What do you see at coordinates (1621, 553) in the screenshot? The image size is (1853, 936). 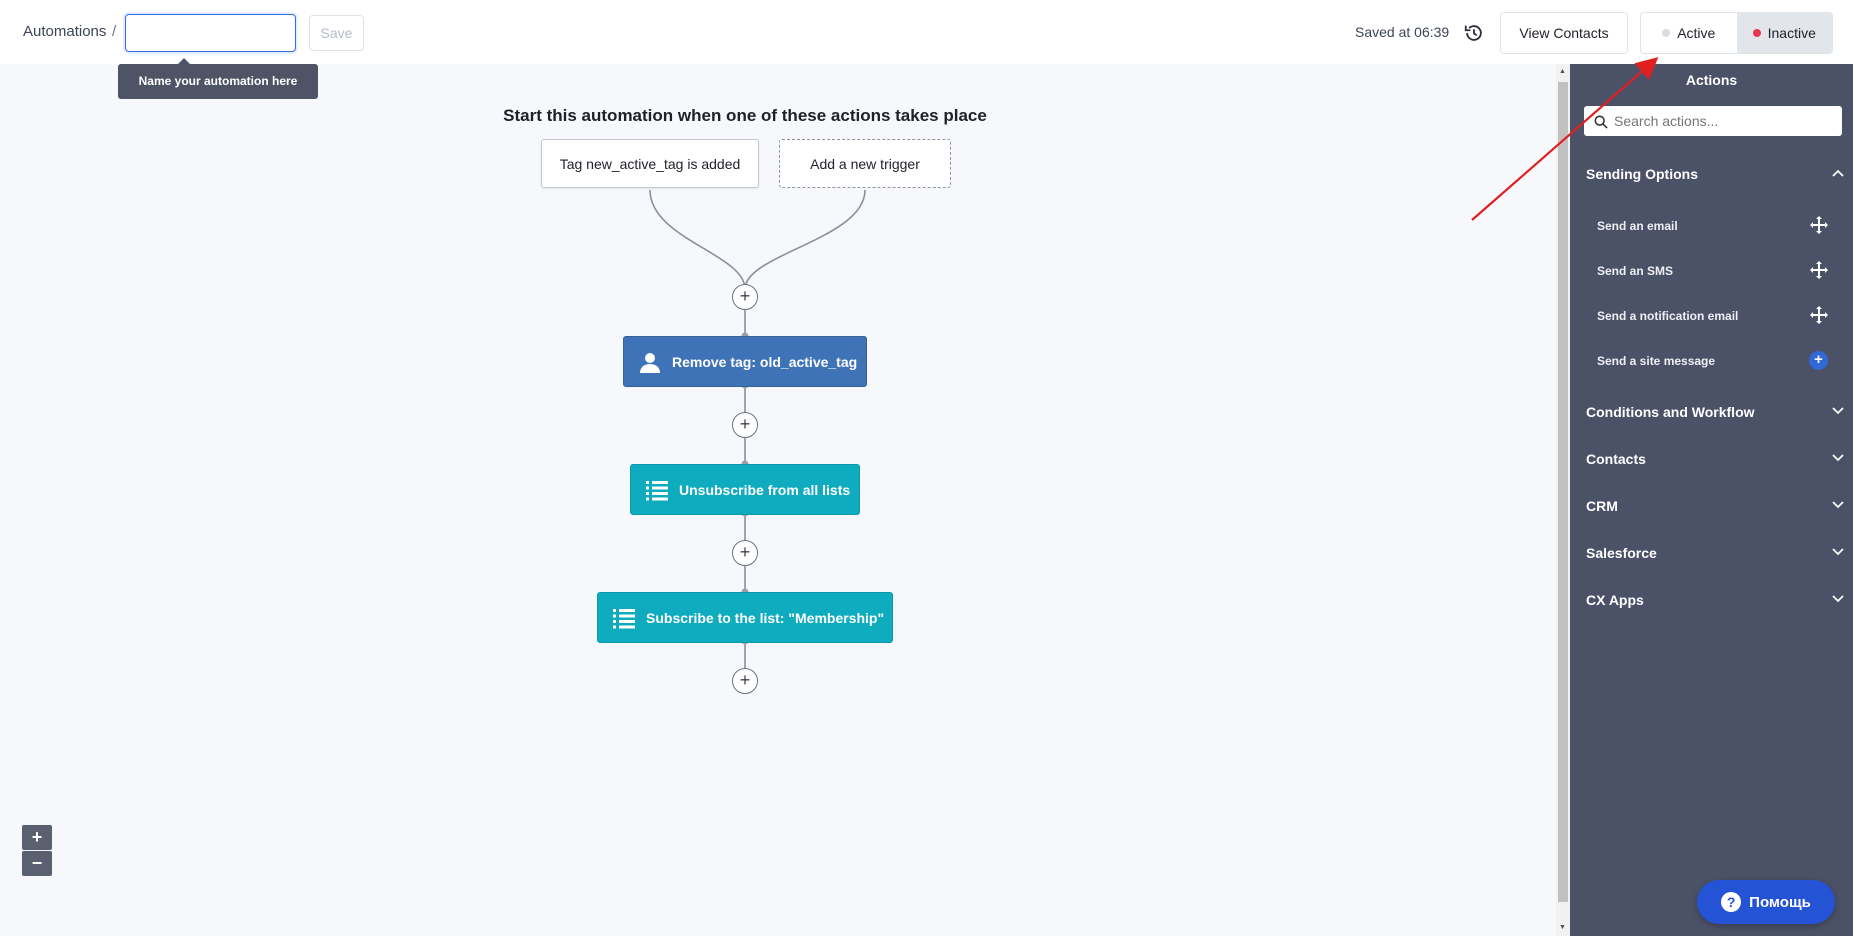 I see `section-label: Salesforce` at bounding box center [1621, 553].